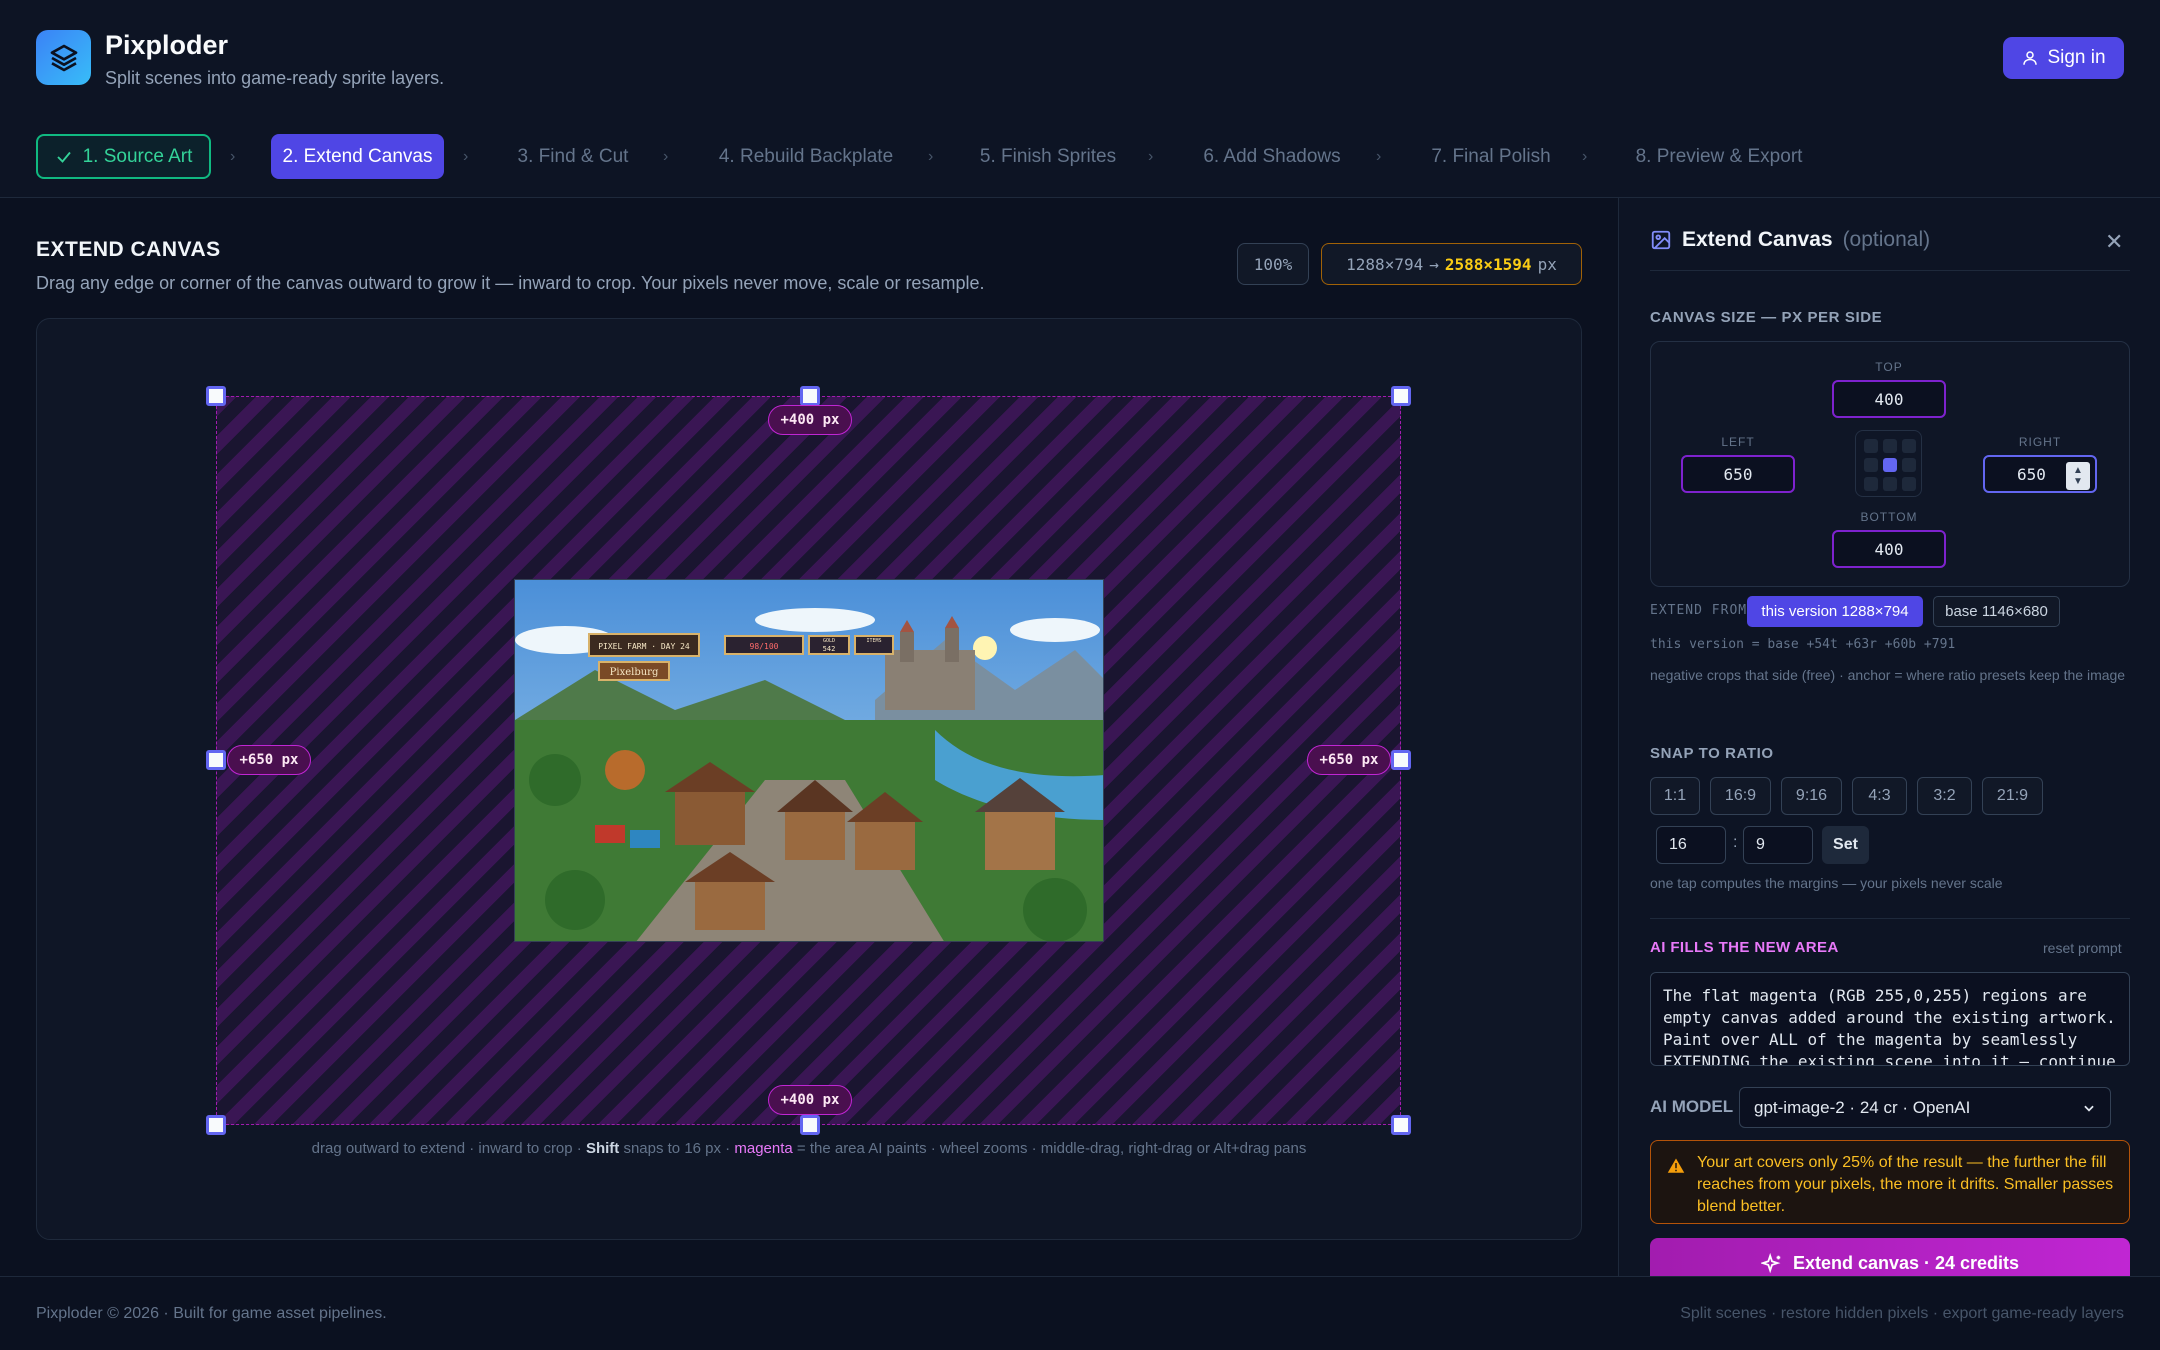  I want to click on sign-in-button: Sign in, so click(2063, 58).